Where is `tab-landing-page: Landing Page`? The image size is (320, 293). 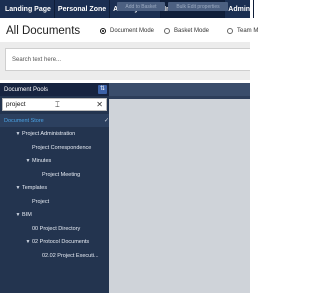 tab-landing-page: Landing Page is located at coordinates (27, 9).